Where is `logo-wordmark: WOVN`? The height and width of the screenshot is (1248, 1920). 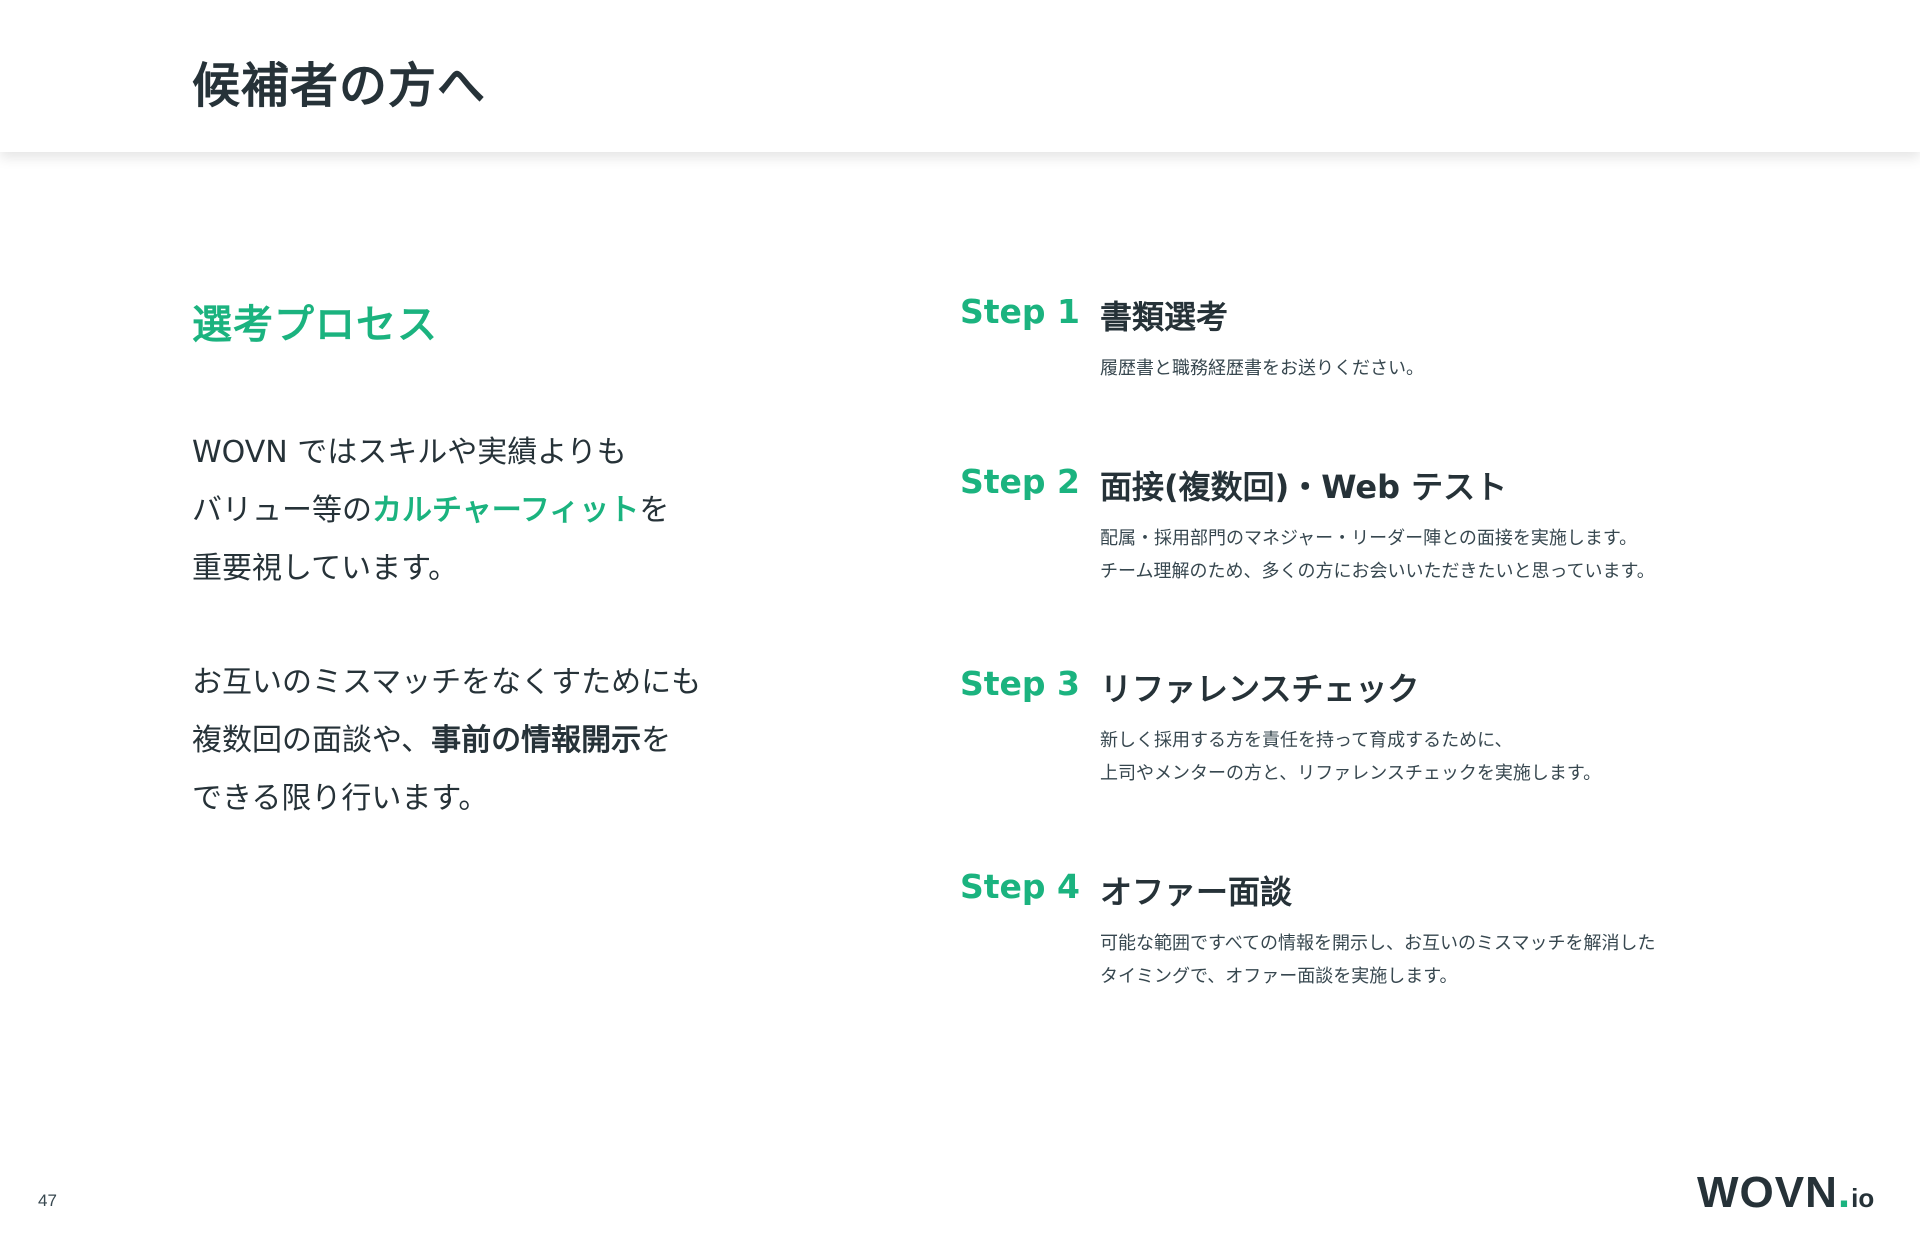 logo-wordmark: WOVN is located at coordinates (1767, 1192).